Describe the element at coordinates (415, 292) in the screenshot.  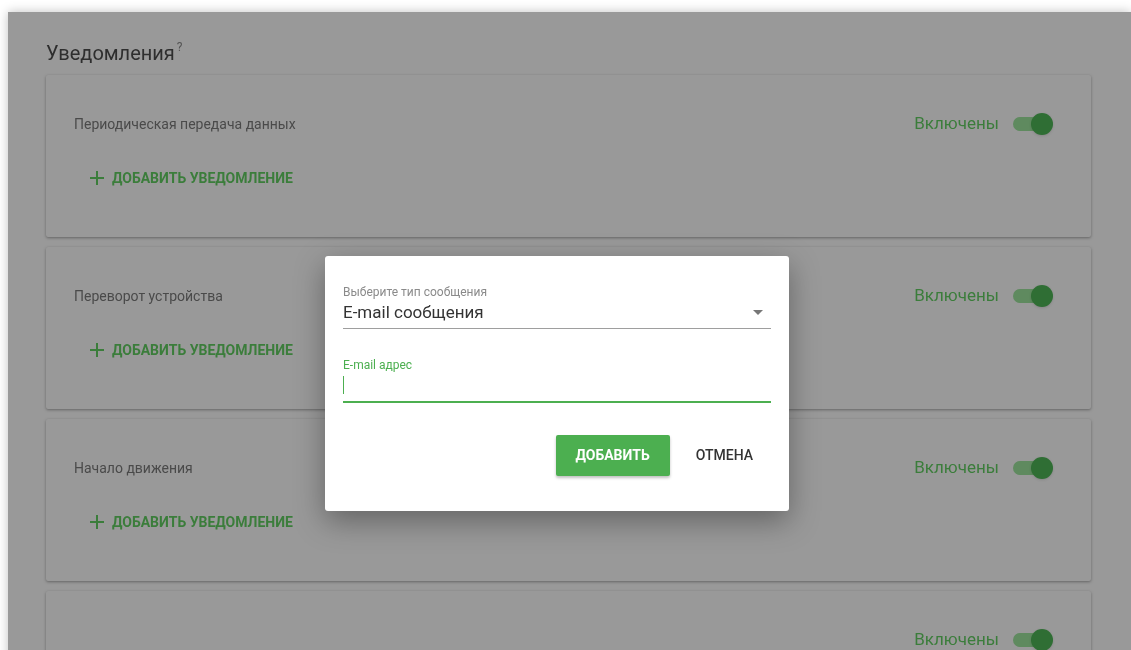
I see `select-label: Выберите тип сообщения` at that location.